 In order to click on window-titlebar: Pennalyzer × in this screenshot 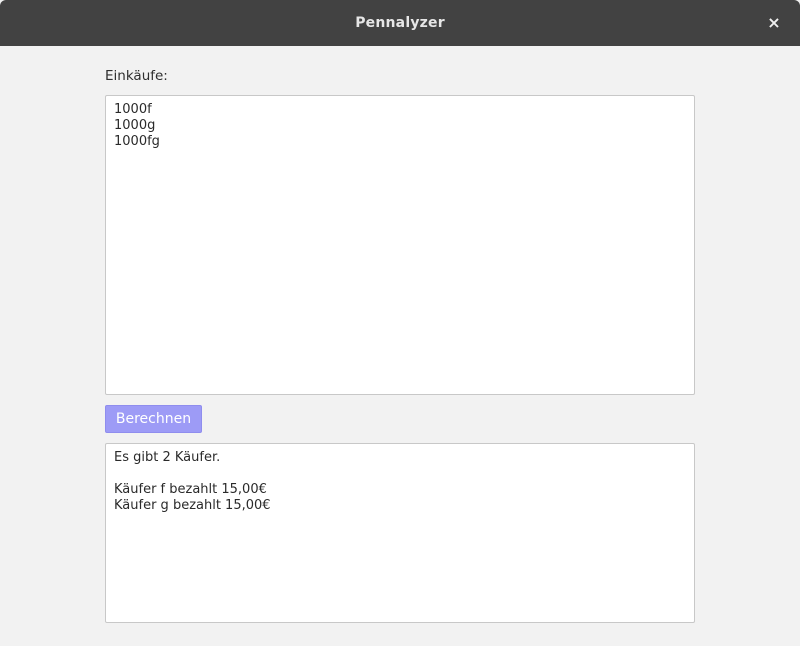, I will do `click(400, 23)`.